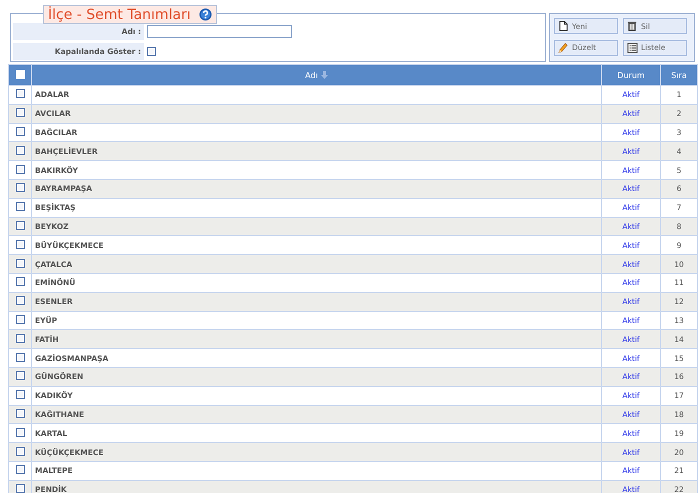  Describe the element at coordinates (632, 26) in the screenshot. I see `trash-can-icon` at that location.